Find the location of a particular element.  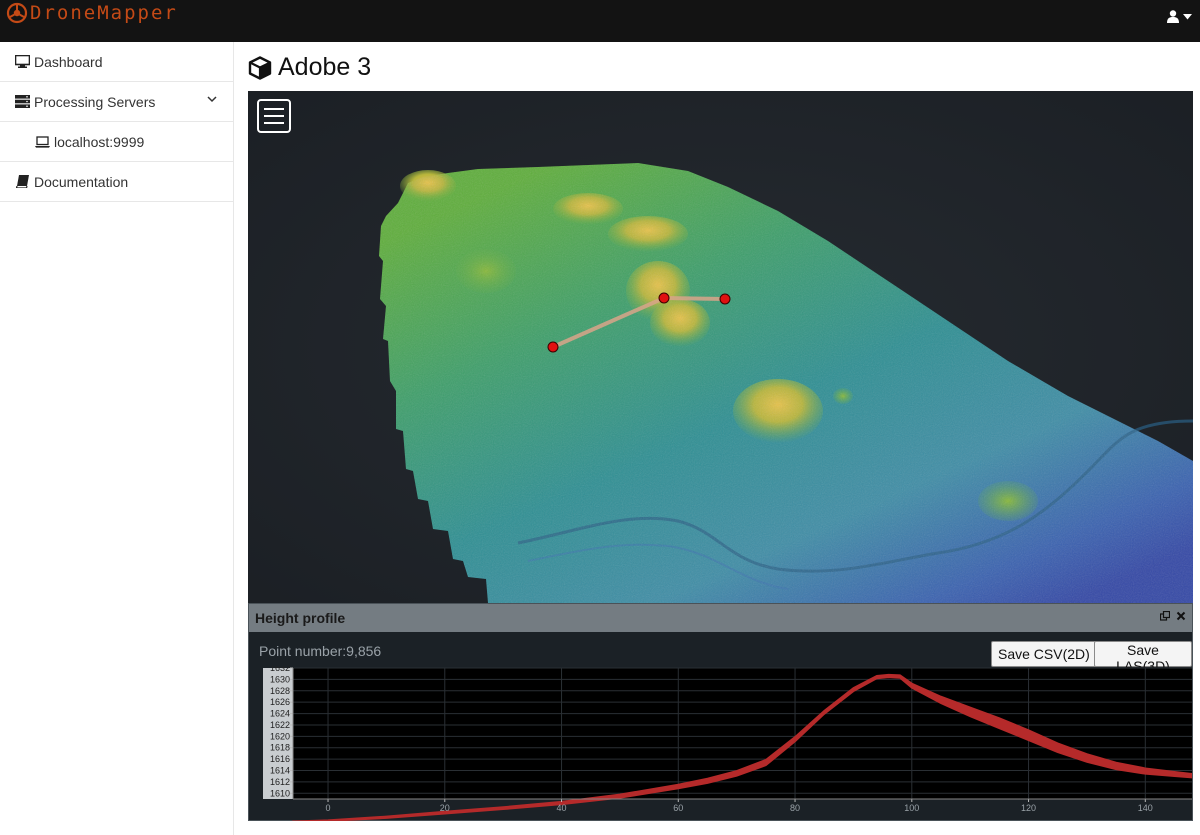

sidebar-item-label: localhost:9999 is located at coordinates (99, 141).